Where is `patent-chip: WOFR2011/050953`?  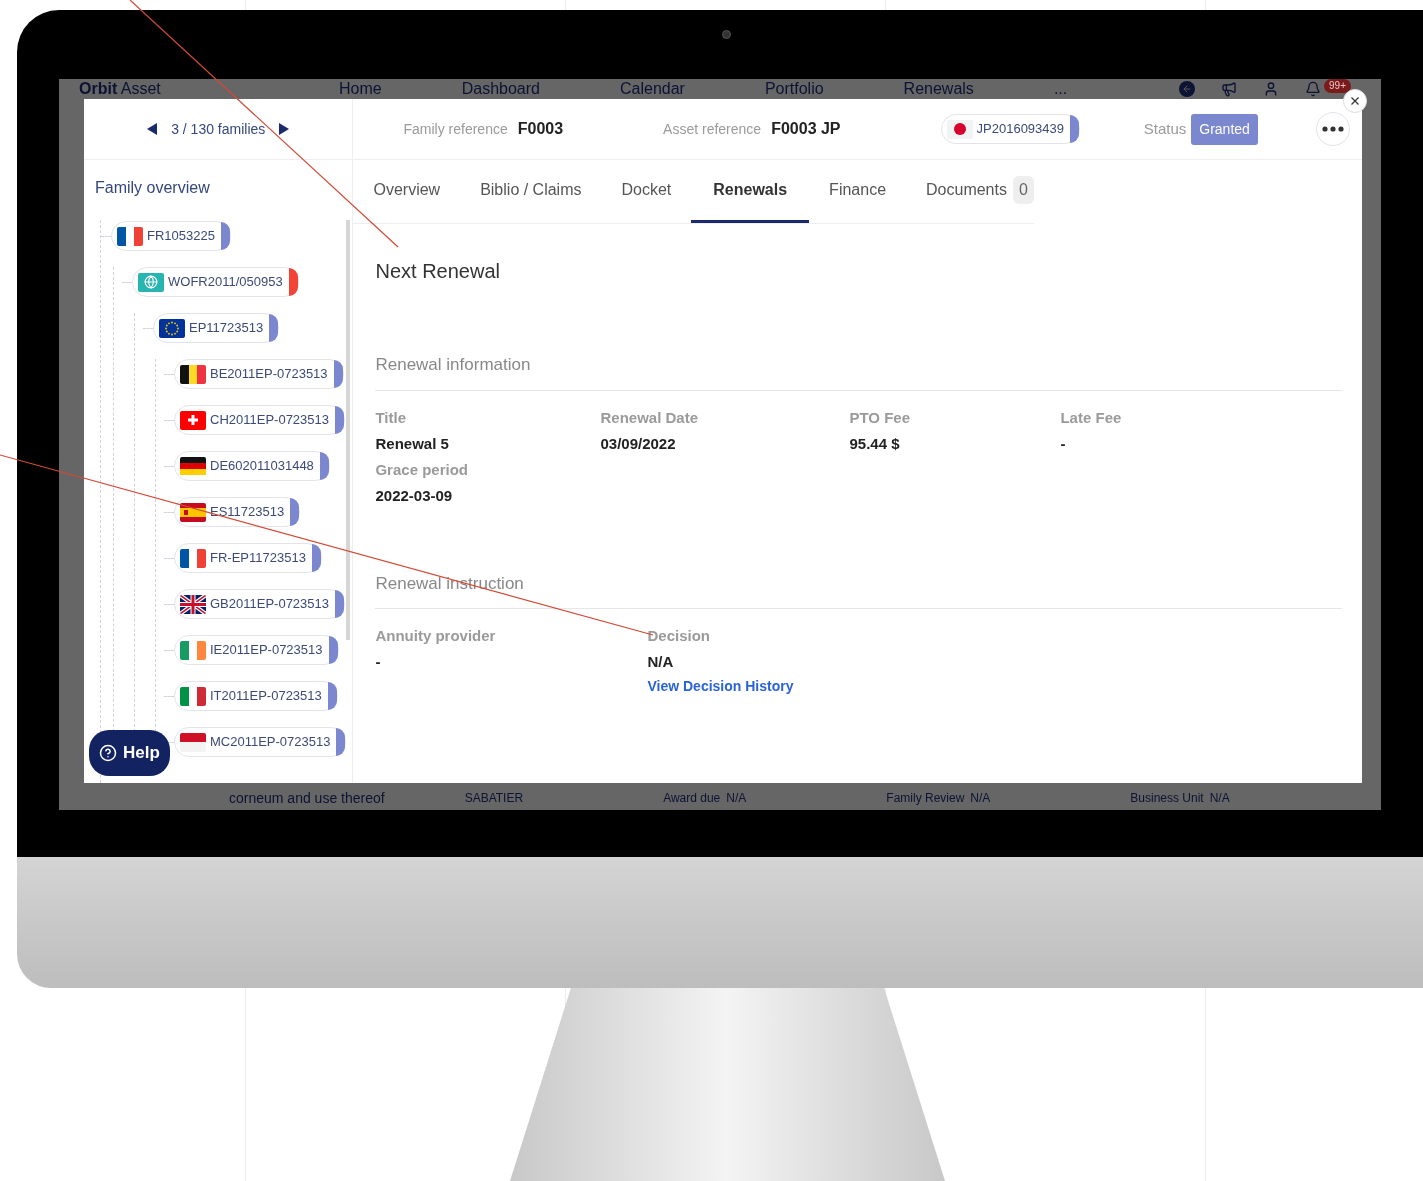
patent-chip: WOFR2011/050953 is located at coordinates (215, 282).